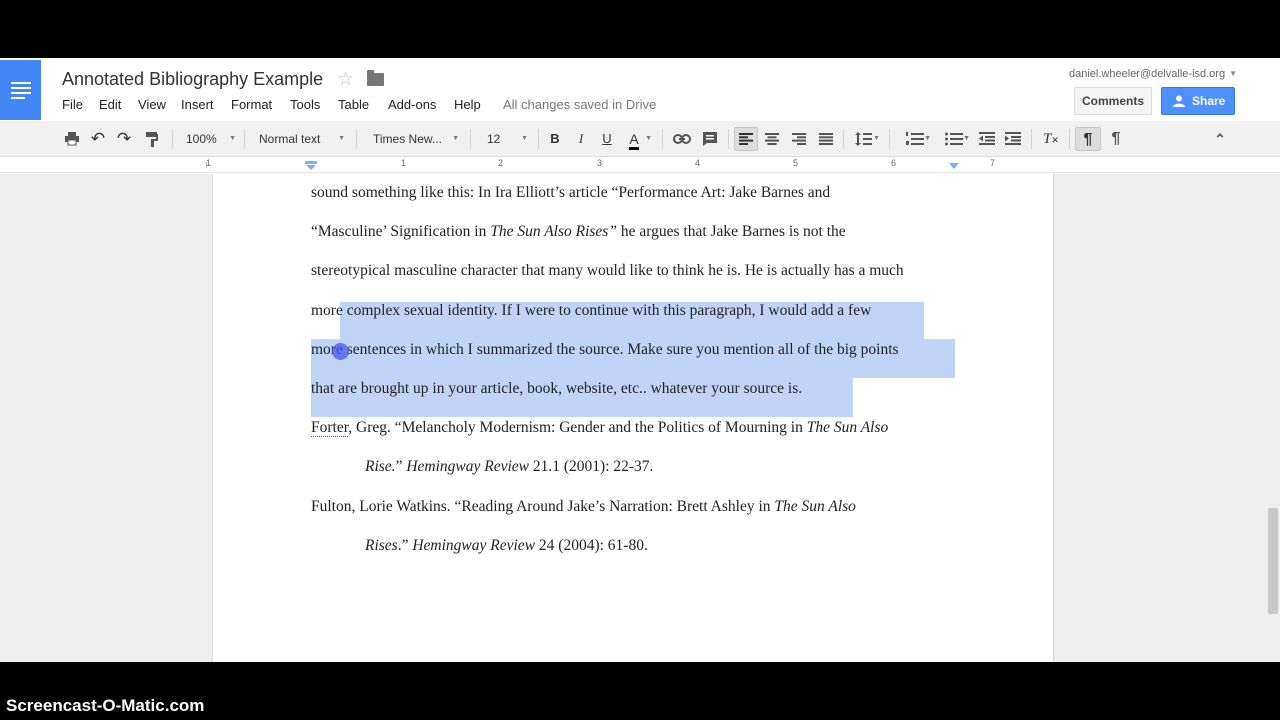 The width and height of the screenshot is (1280, 720). I want to click on align-left-icon, so click(746, 139).